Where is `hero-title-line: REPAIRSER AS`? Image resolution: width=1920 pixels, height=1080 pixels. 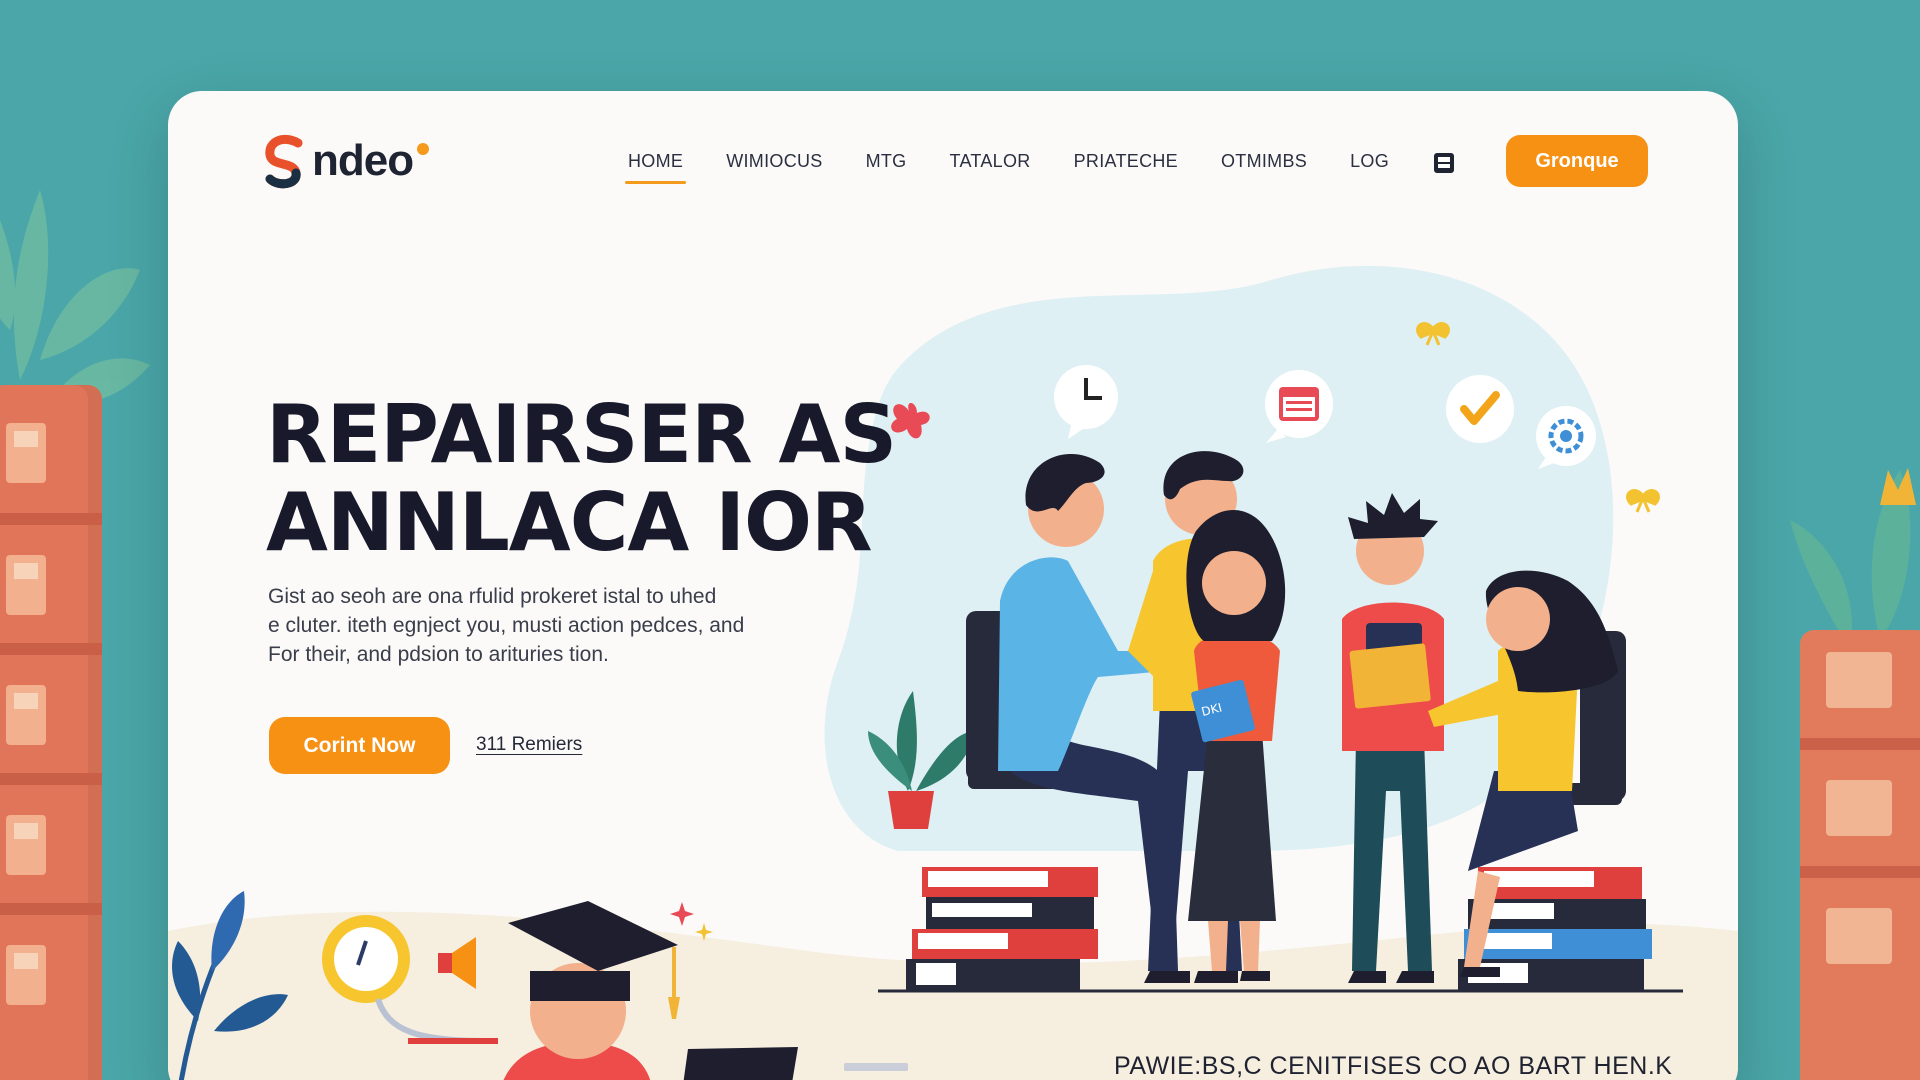 hero-title-line: REPAIRSER AS is located at coordinates (581, 434).